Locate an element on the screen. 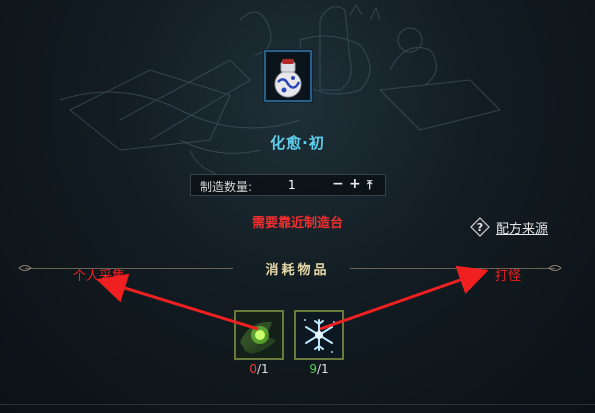  recipe-source-link: ? 配方来源 is located at coordinates (509, 227).